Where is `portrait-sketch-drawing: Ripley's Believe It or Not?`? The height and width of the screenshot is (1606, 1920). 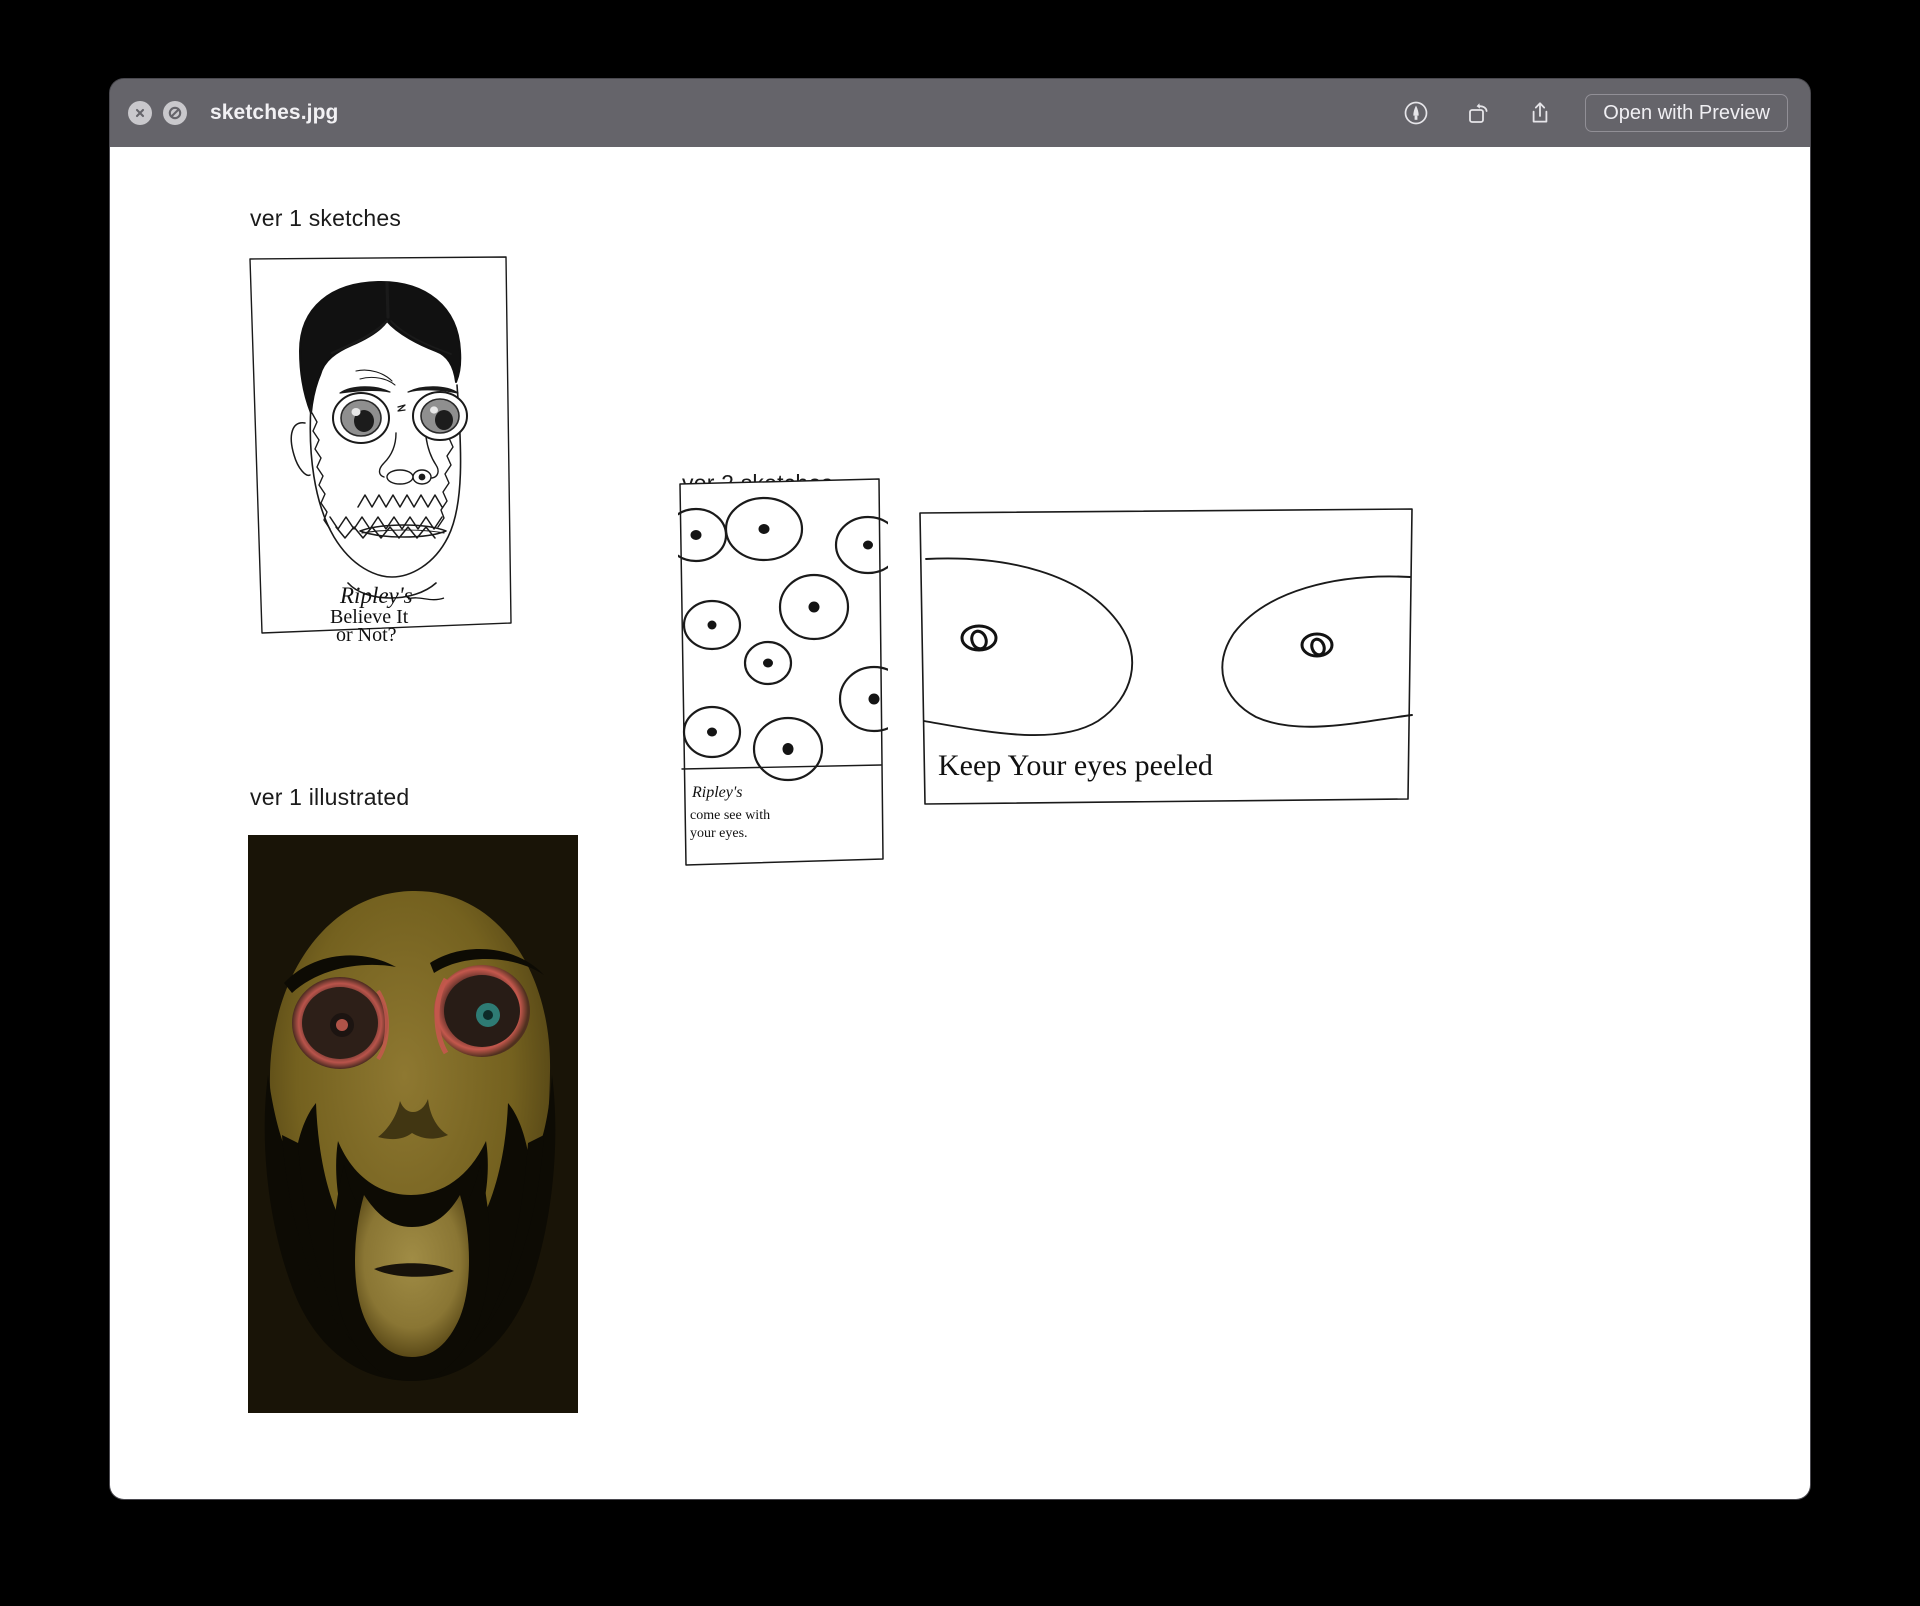
portrait-sketch-drawing: Ripley's Believe It or Not? is located at coordinates (380, 450).